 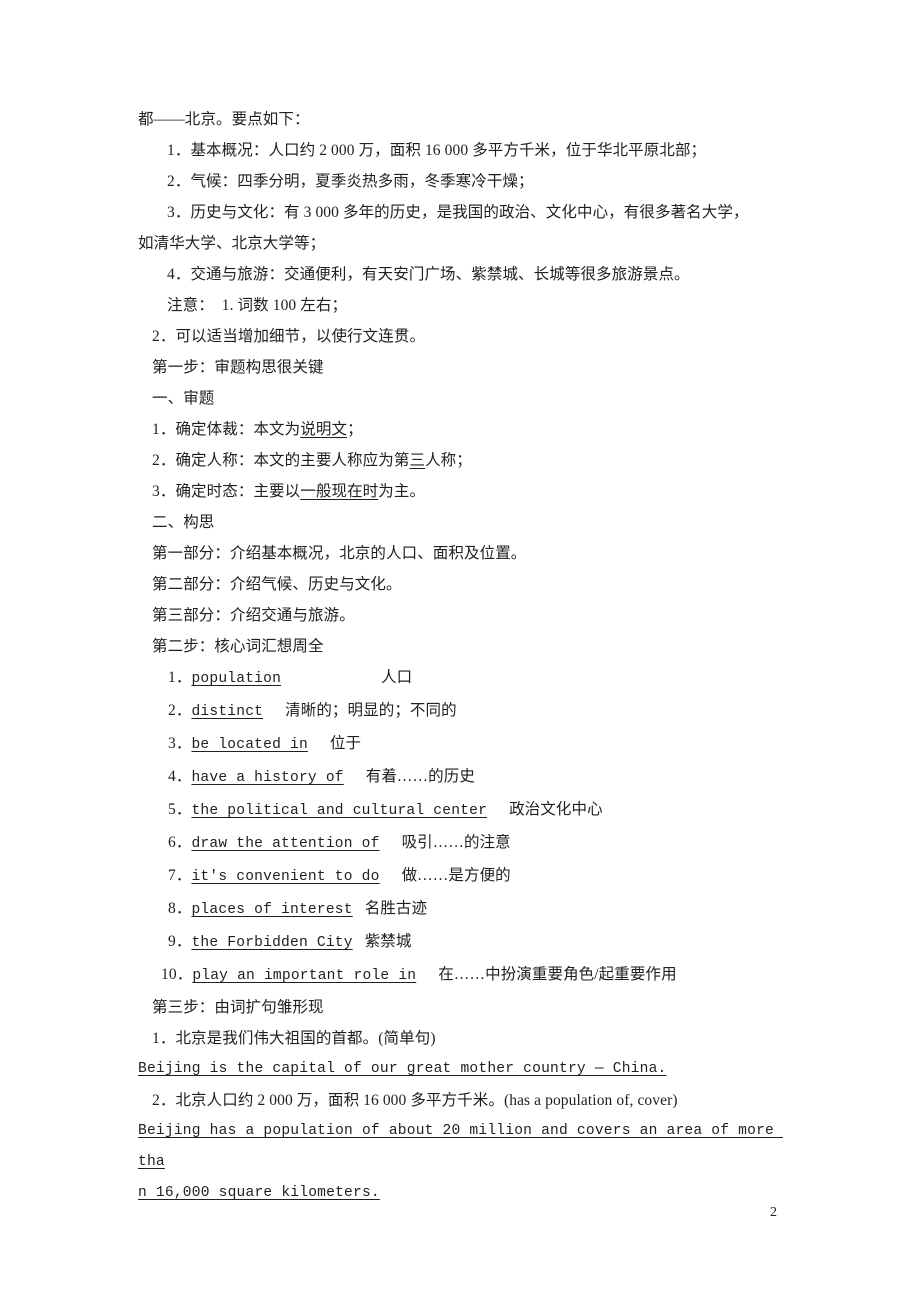 I want to click on vocabulary-item: 8．places of interest 名胜古迹, so click(x=462, y=909).